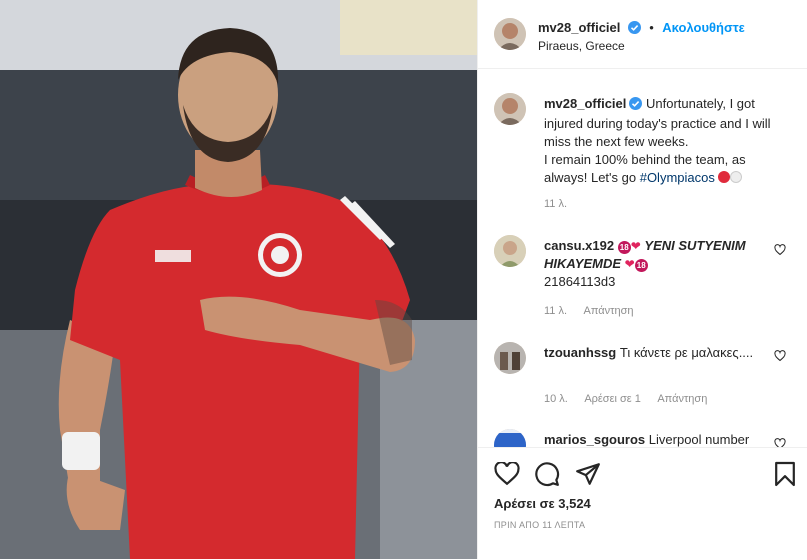  I want to click on post-actions: Αρέσει σε 3,524 ΠΡΙΝ ΑΠΟ 11 ΛΕΠΤΑ, so click(642, 503).